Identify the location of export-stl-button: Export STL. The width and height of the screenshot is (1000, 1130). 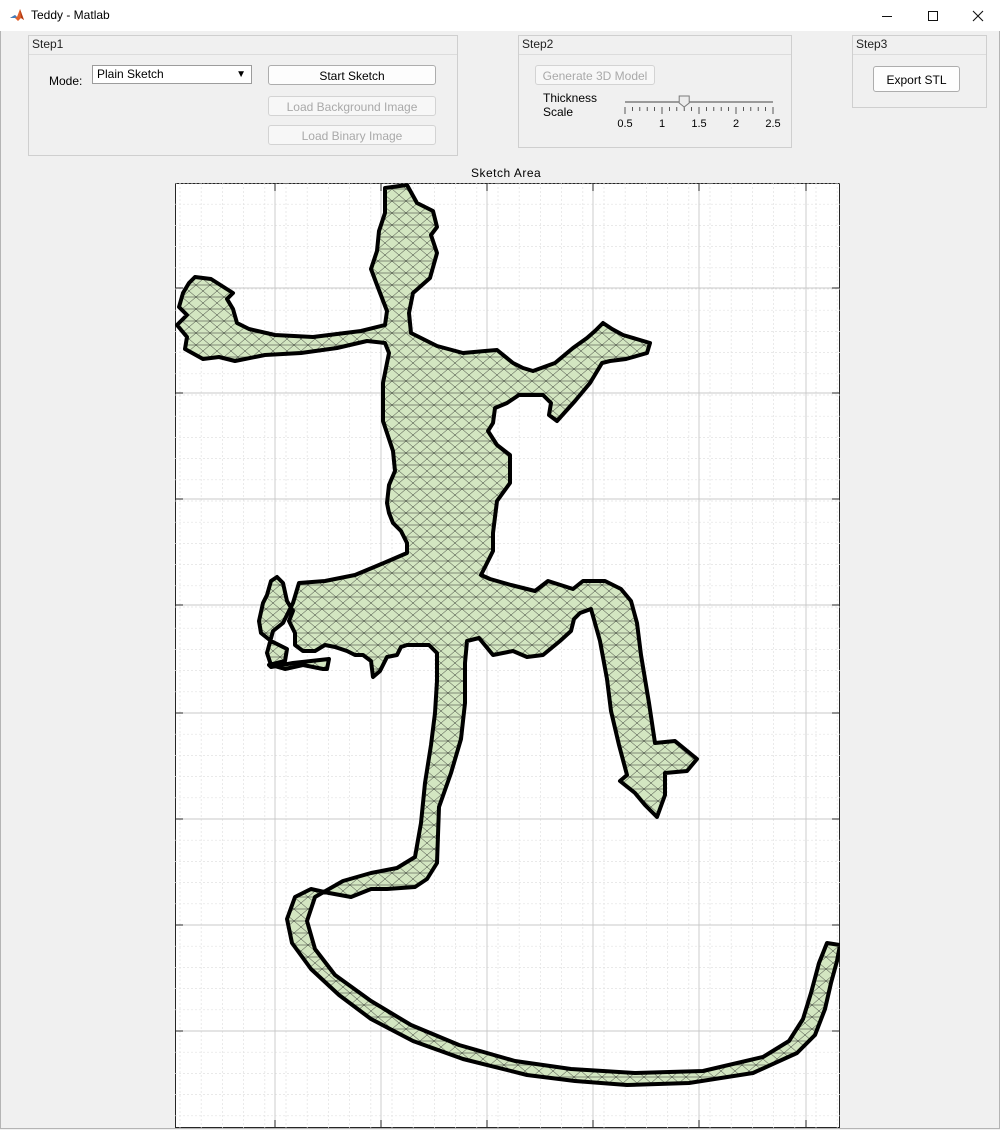
(916, 79).